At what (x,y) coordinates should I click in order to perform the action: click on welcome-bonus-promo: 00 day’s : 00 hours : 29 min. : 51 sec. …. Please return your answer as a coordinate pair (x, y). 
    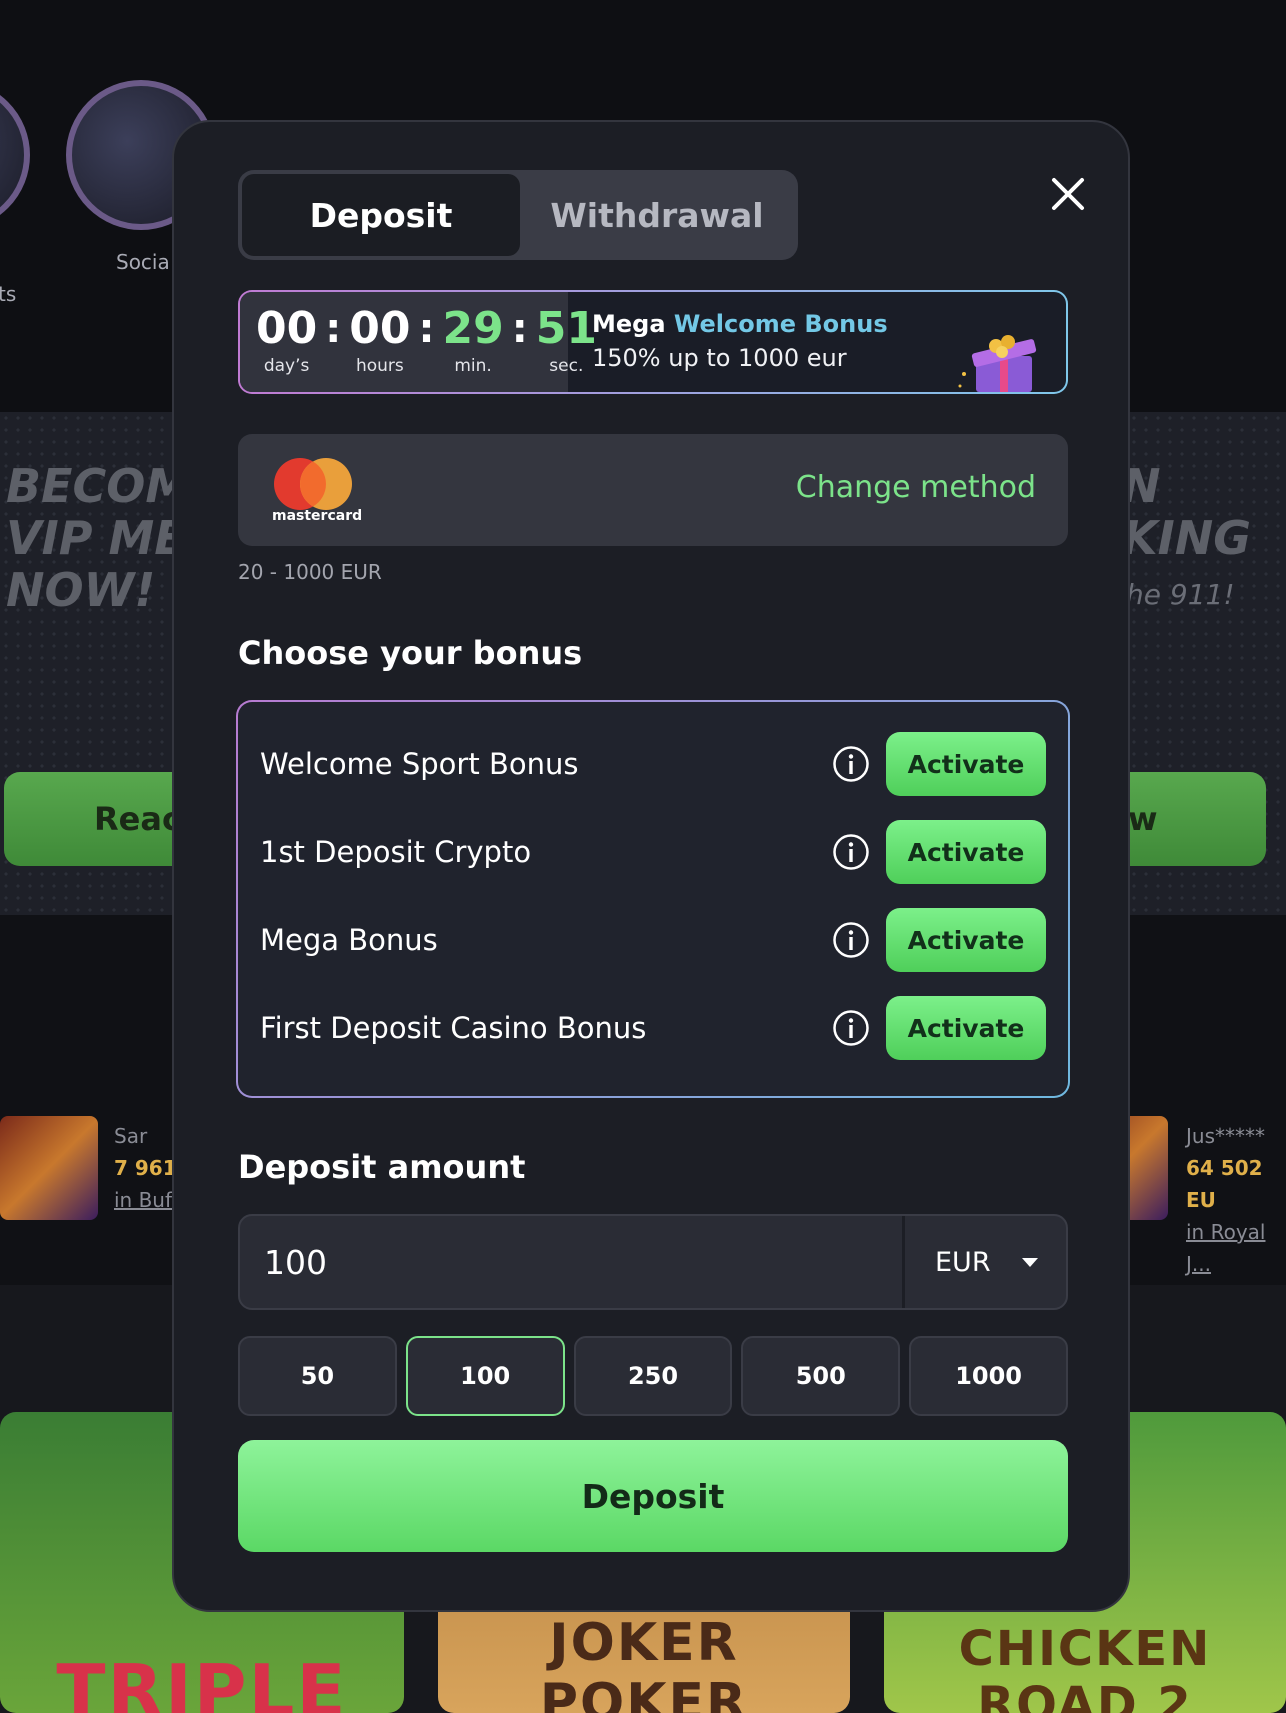
    Looking at the image, I should click on (653, 342).